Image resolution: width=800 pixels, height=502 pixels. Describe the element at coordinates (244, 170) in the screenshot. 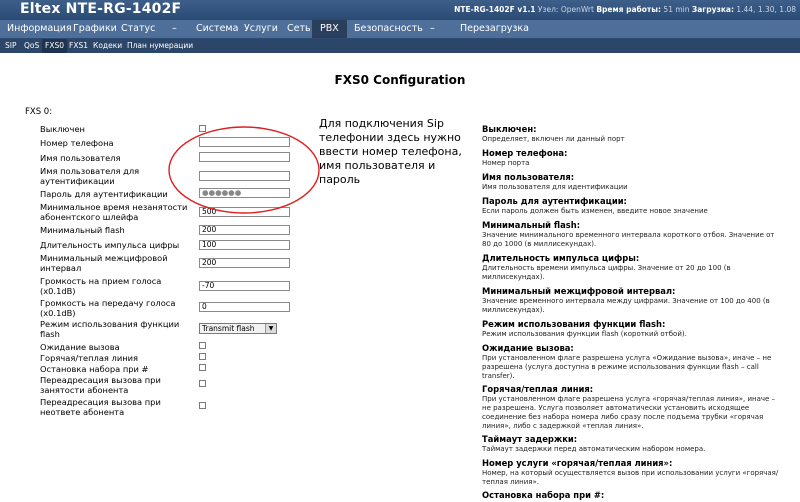

I see `highlight-ellipse` at that location.